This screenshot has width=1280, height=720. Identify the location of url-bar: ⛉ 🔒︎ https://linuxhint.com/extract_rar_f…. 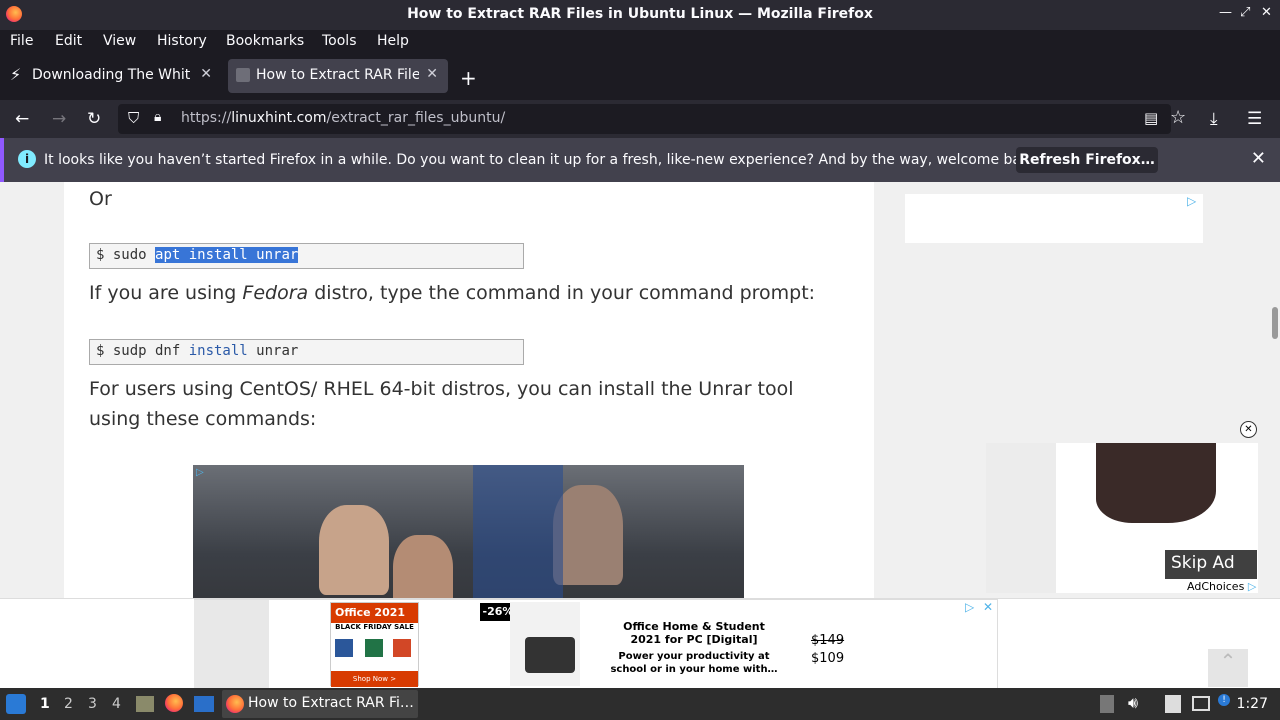
(652, 119).